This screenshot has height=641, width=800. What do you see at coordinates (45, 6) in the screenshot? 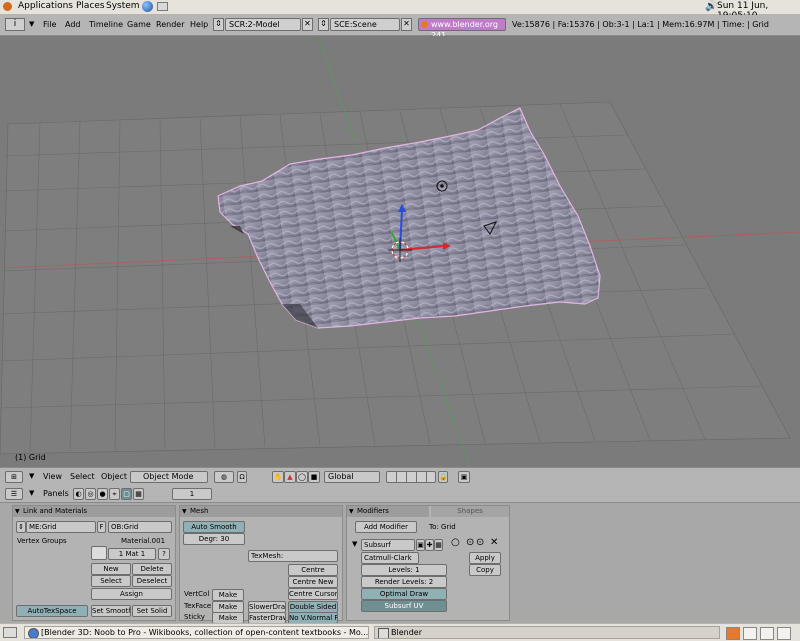
I see `menu-applications: Applications` at bounding box center [45, 6].